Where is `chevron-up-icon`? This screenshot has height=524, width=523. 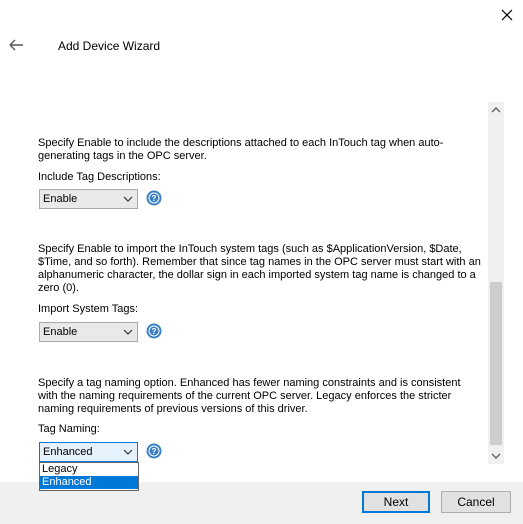
chevron-up-icon is located at coordinates (496, 110).